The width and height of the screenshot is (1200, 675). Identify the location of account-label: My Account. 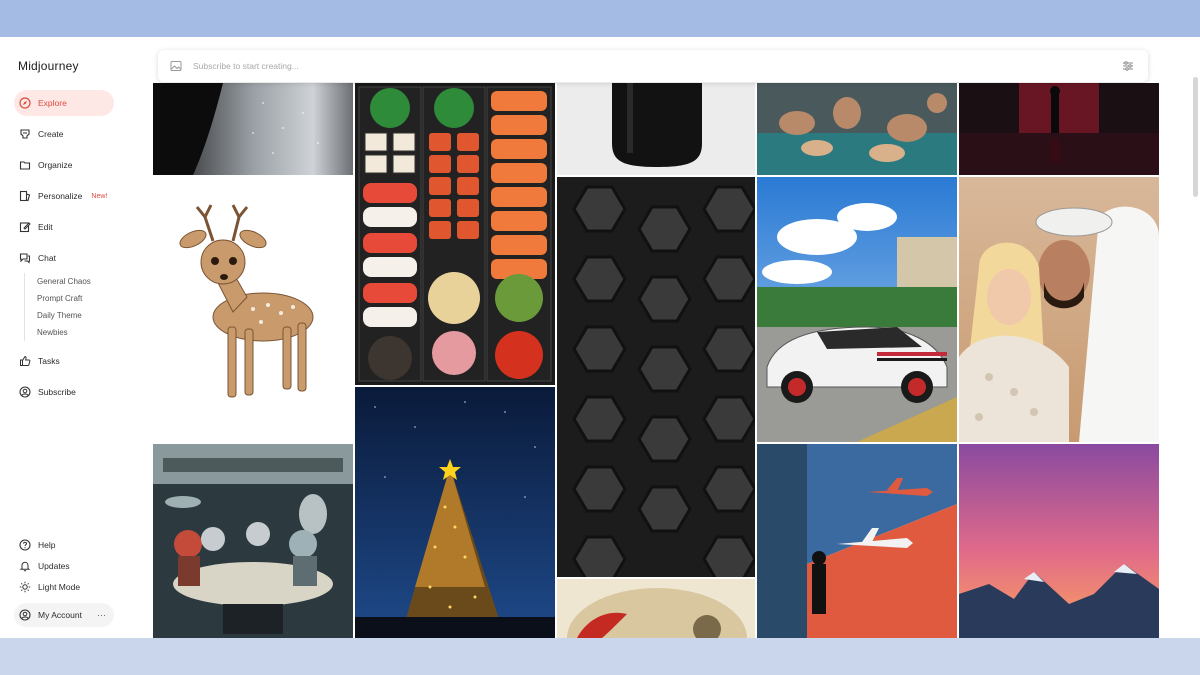
(60, 615).